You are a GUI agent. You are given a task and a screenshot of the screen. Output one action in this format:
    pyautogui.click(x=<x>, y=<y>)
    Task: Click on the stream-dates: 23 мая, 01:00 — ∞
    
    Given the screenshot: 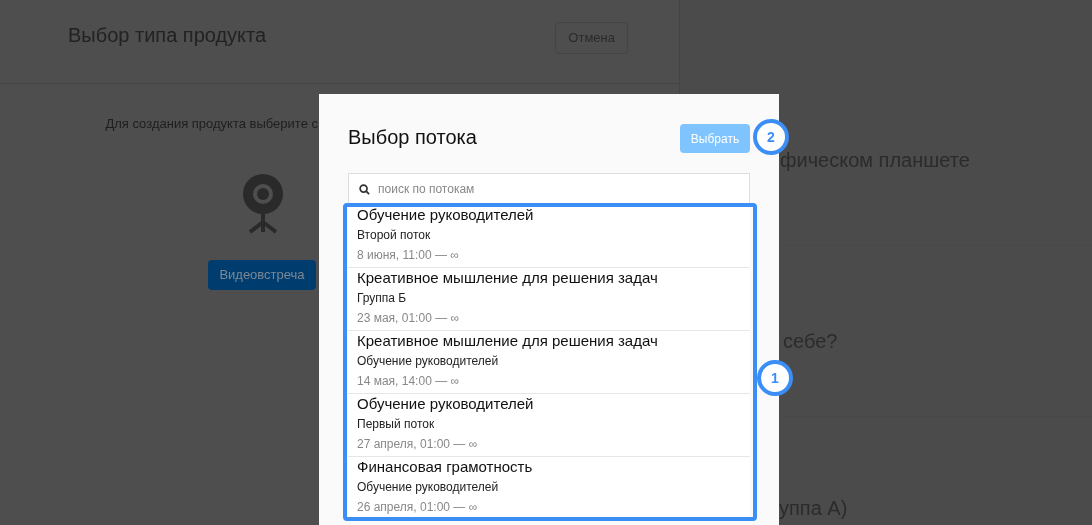 What is the action you would take?
    pyautogui.click(x=409, y=318)
    